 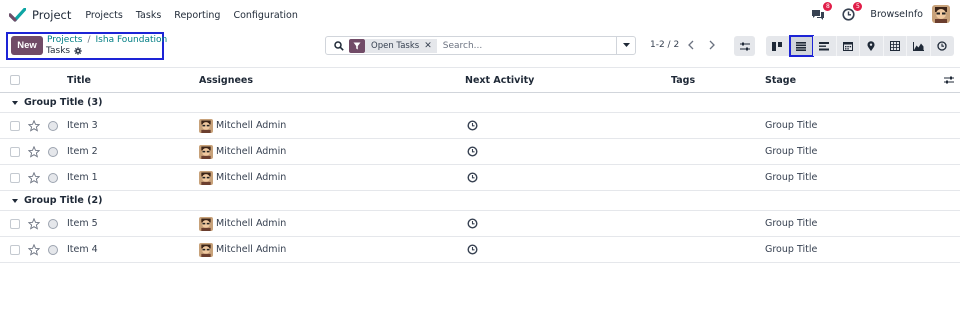 What do you see at coordinates (941, 14) in the screenshot?
I see `user-avatar` at bounding box center [941, 14].